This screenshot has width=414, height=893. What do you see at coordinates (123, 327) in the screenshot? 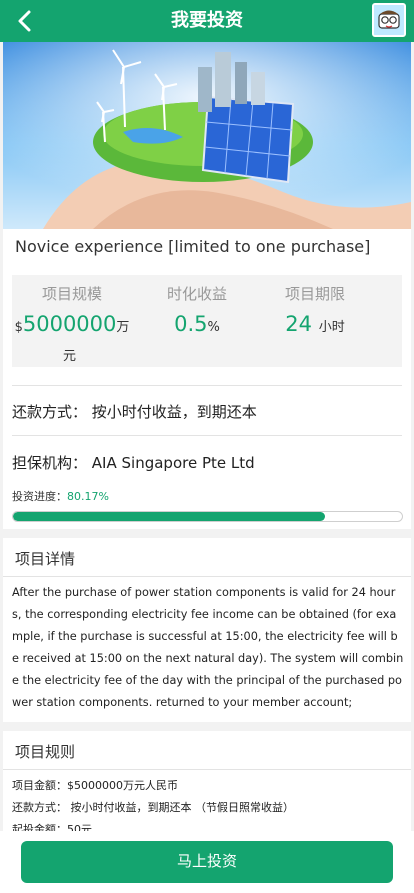
I see `stat-unit: 万` at bounding box center [123, 327].